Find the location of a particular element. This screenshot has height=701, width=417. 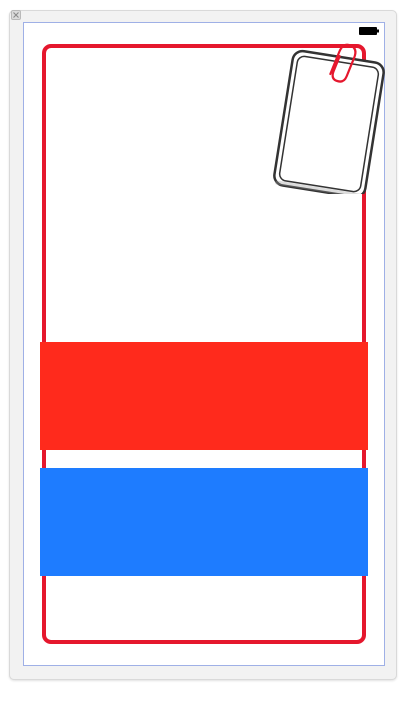

battery-icon is located at coordinates (369, 31).